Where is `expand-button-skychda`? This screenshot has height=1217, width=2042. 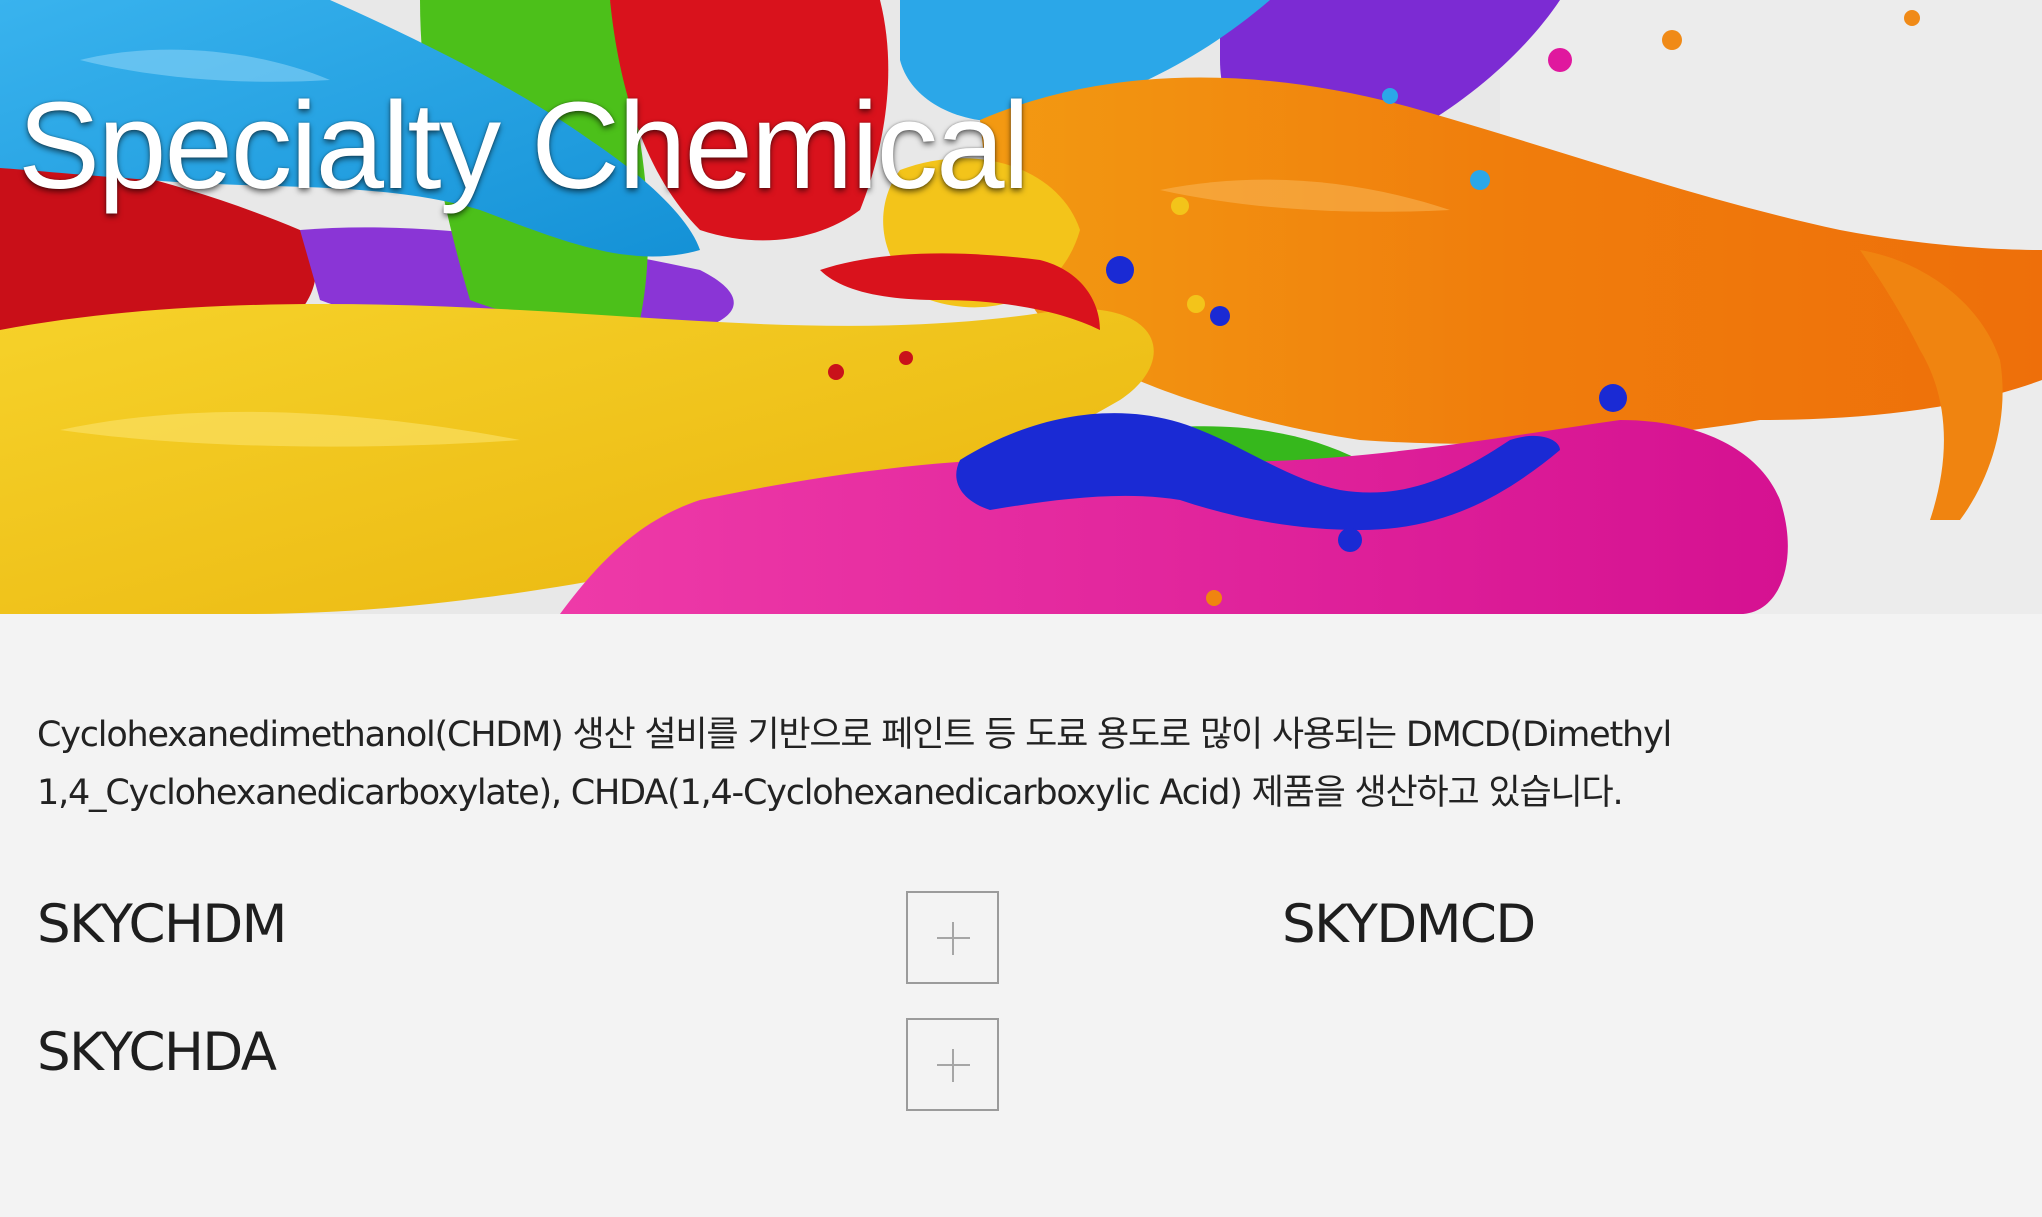 expand-button-skychda is located at coordinates (952, 1064).